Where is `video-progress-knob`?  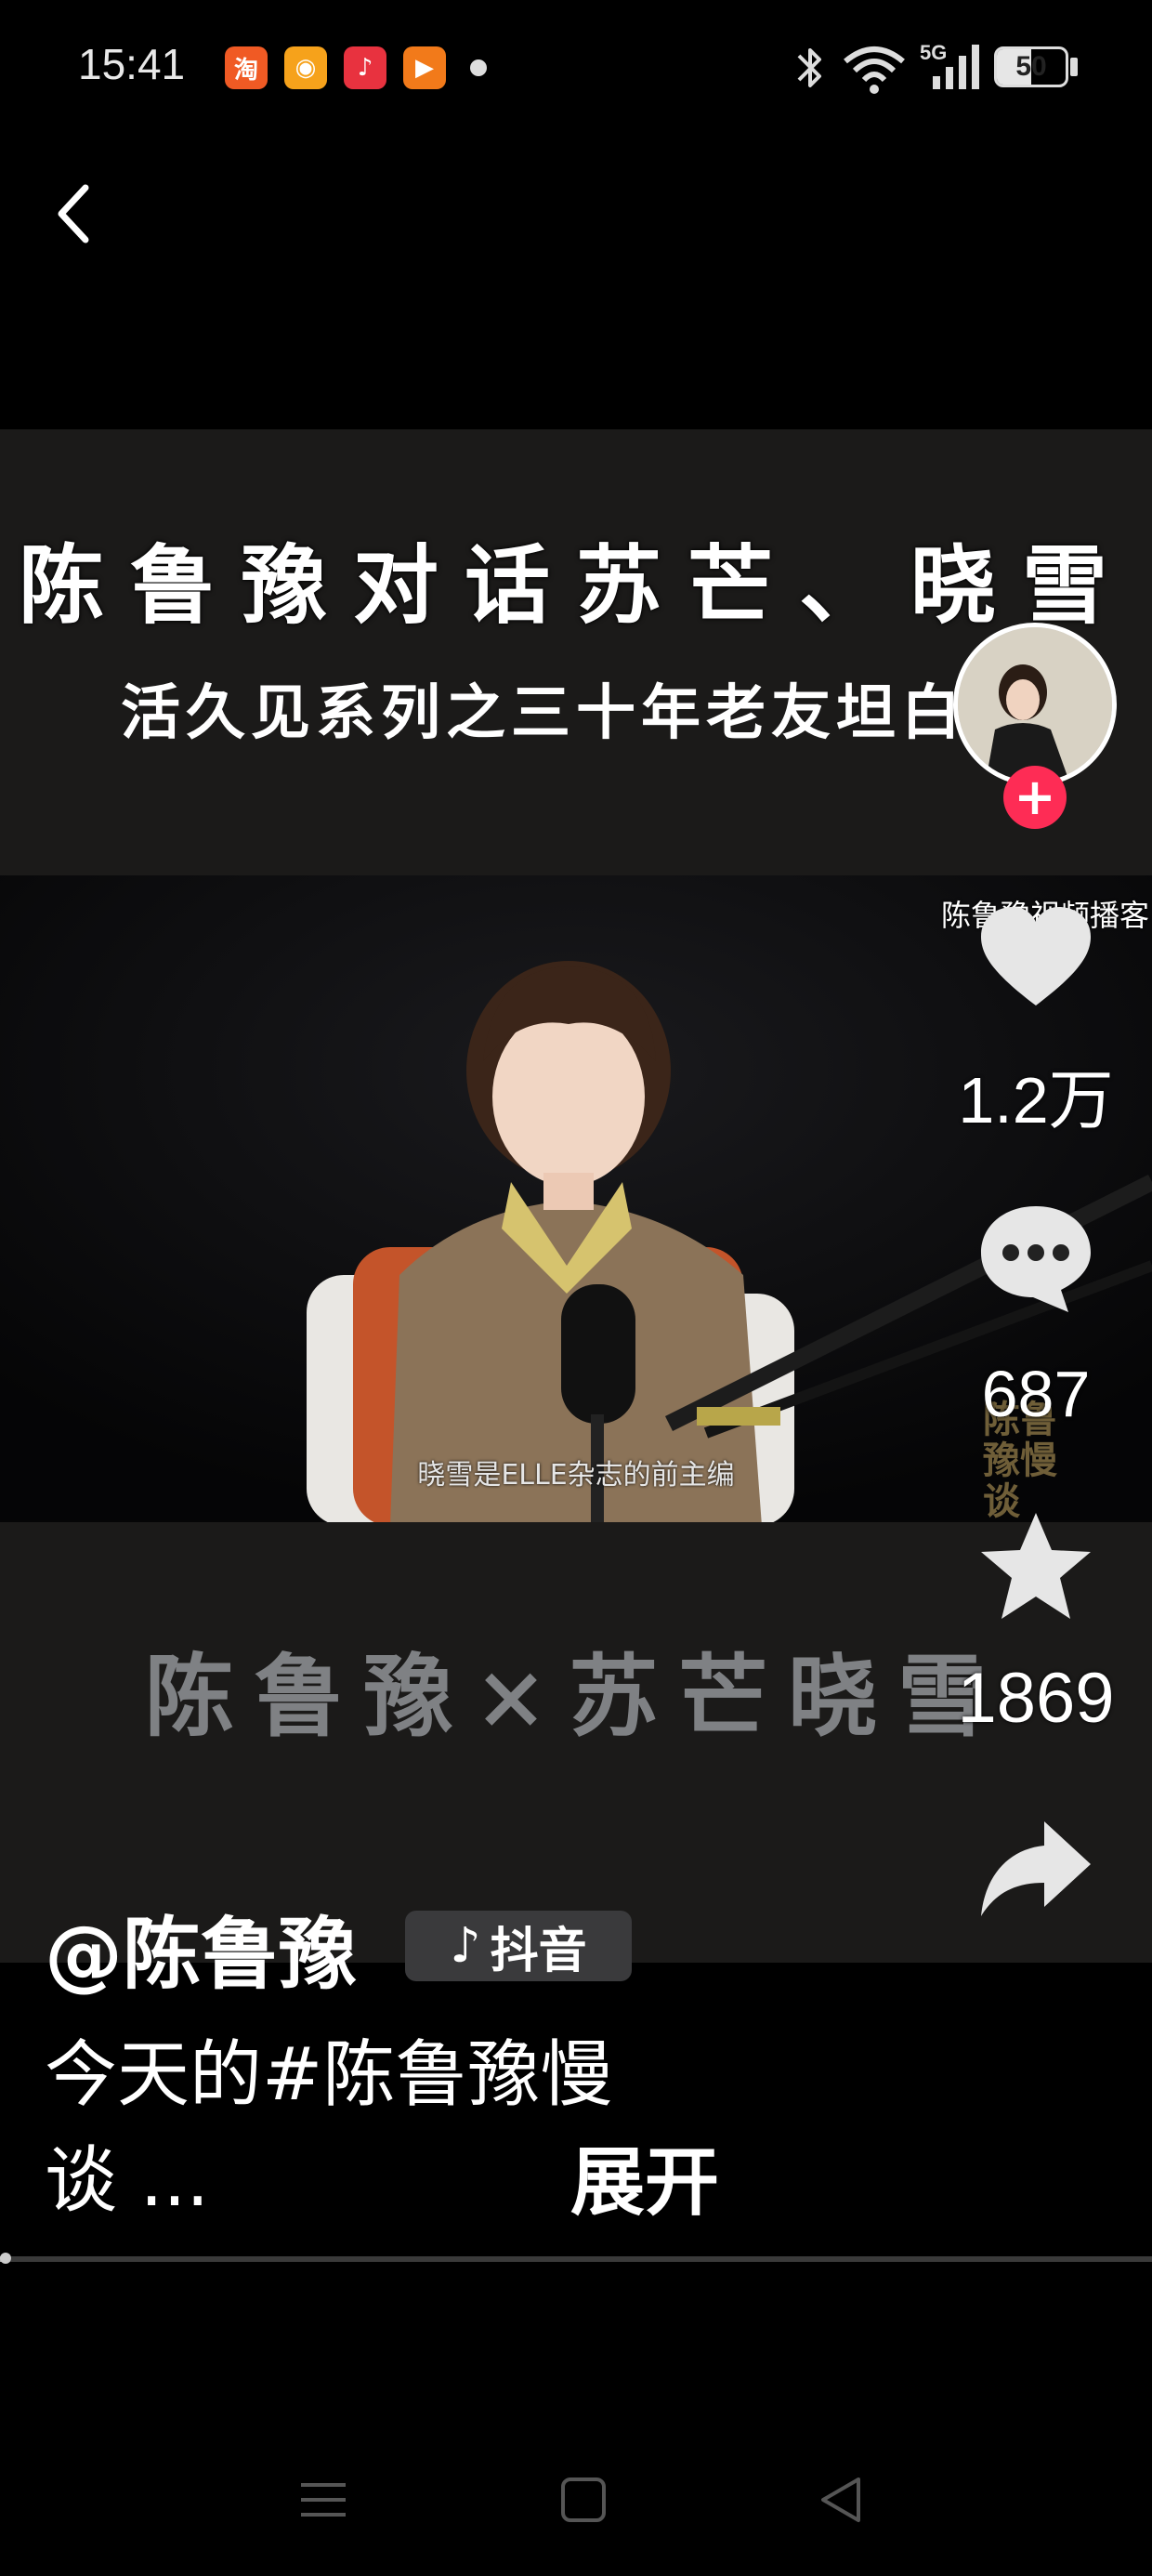 video-progress-knob is located at coordinates (6, 2258).